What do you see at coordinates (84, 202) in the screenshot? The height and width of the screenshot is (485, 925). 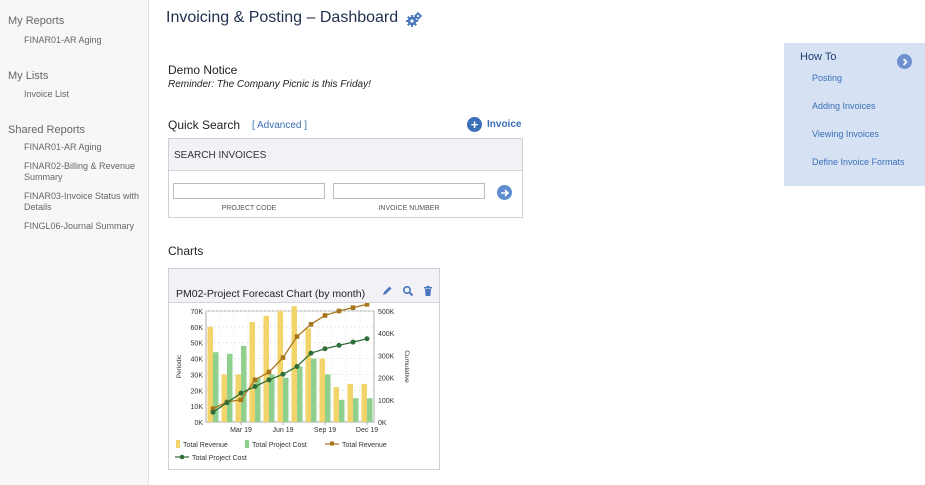 I see `sidebar-item-shared-finar03: FINAR03-Invoice Status with Details` at bounding box center [84, 202].